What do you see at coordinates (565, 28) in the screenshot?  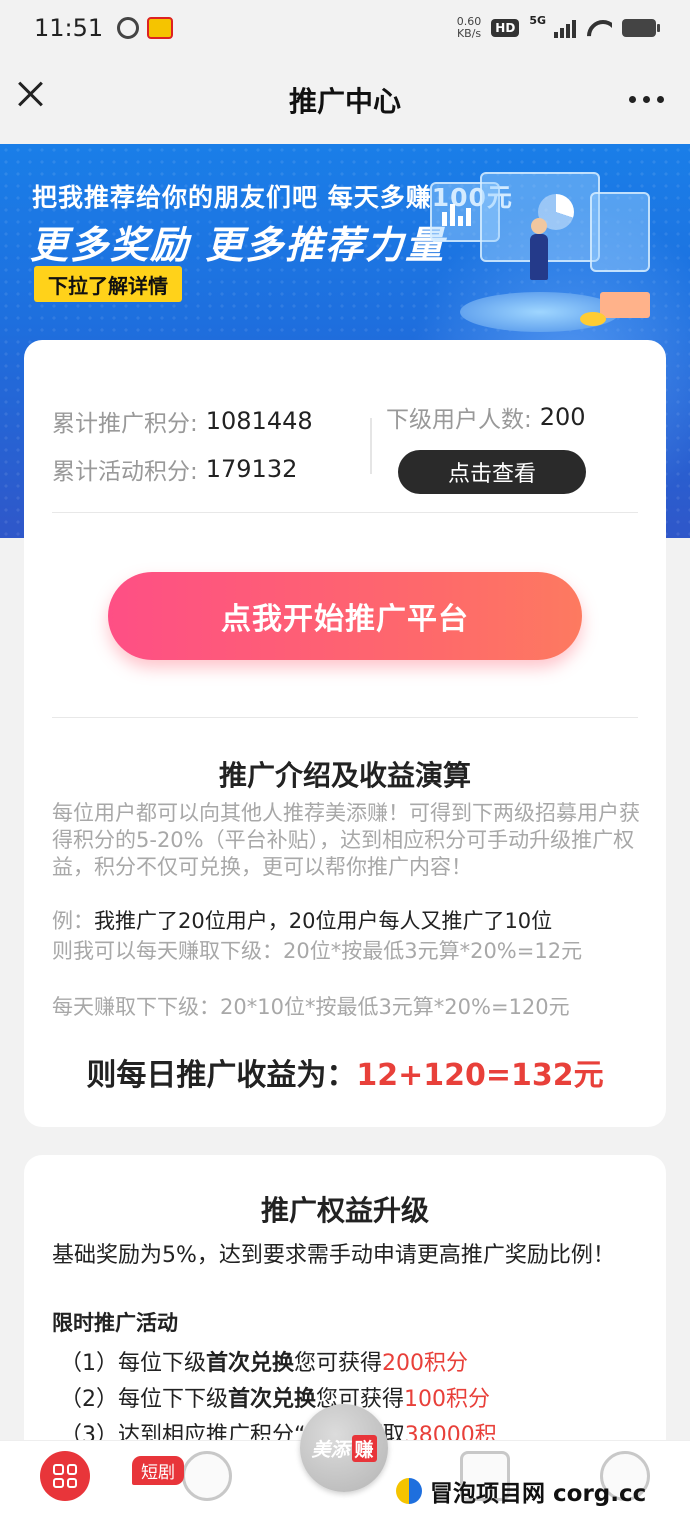 I see `signal-icon` at bounding box center [565, 28].